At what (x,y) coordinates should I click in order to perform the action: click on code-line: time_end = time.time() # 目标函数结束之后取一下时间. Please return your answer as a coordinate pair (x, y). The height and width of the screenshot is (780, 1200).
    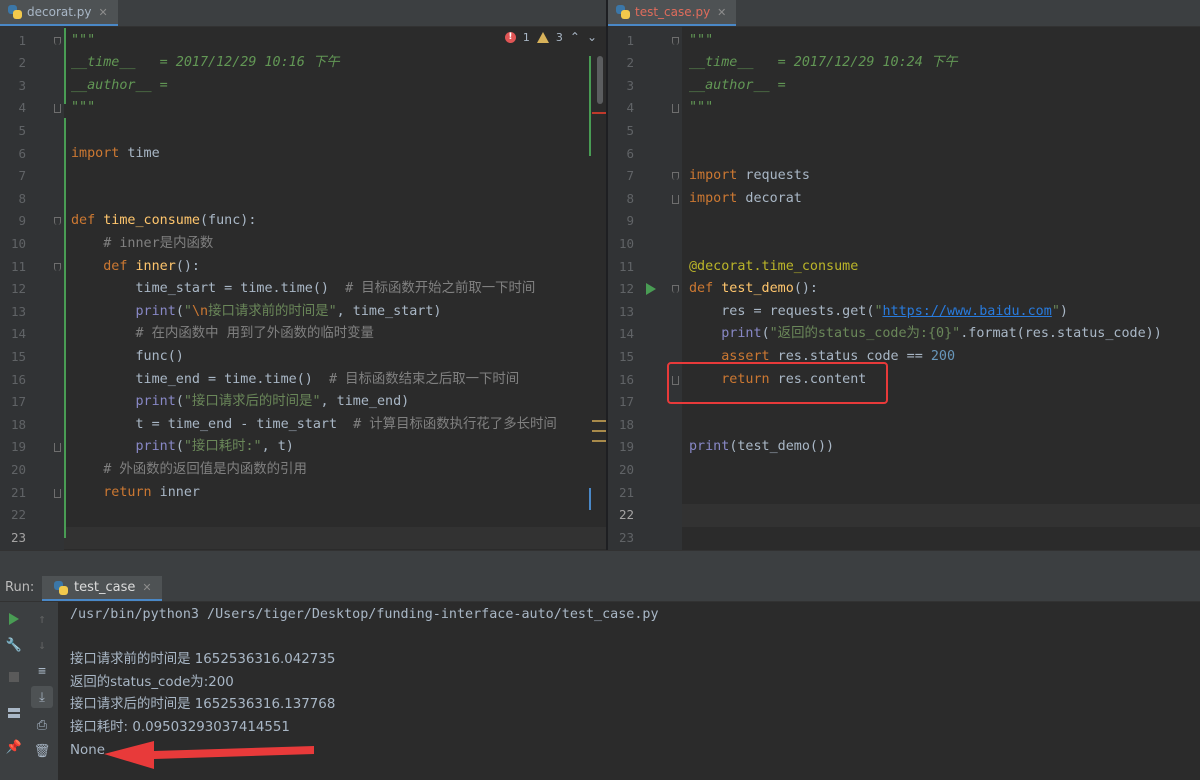
    Looking at the image, I should click on (335, 380).